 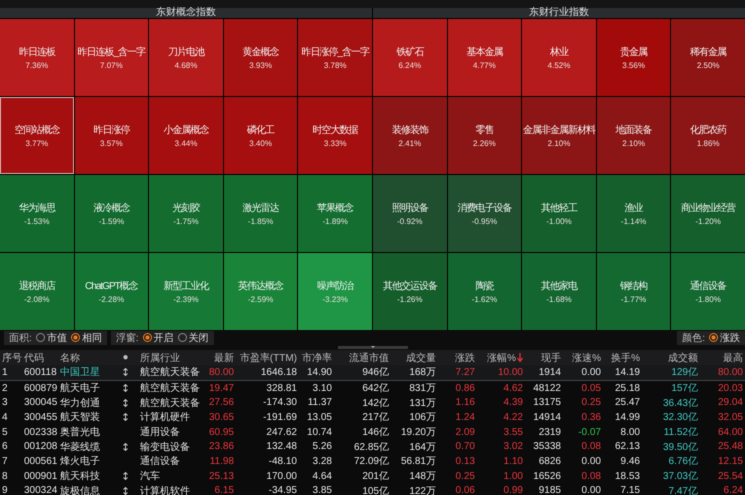 I want to click on tile-change: -1.80%, so click(x=708, y=299).